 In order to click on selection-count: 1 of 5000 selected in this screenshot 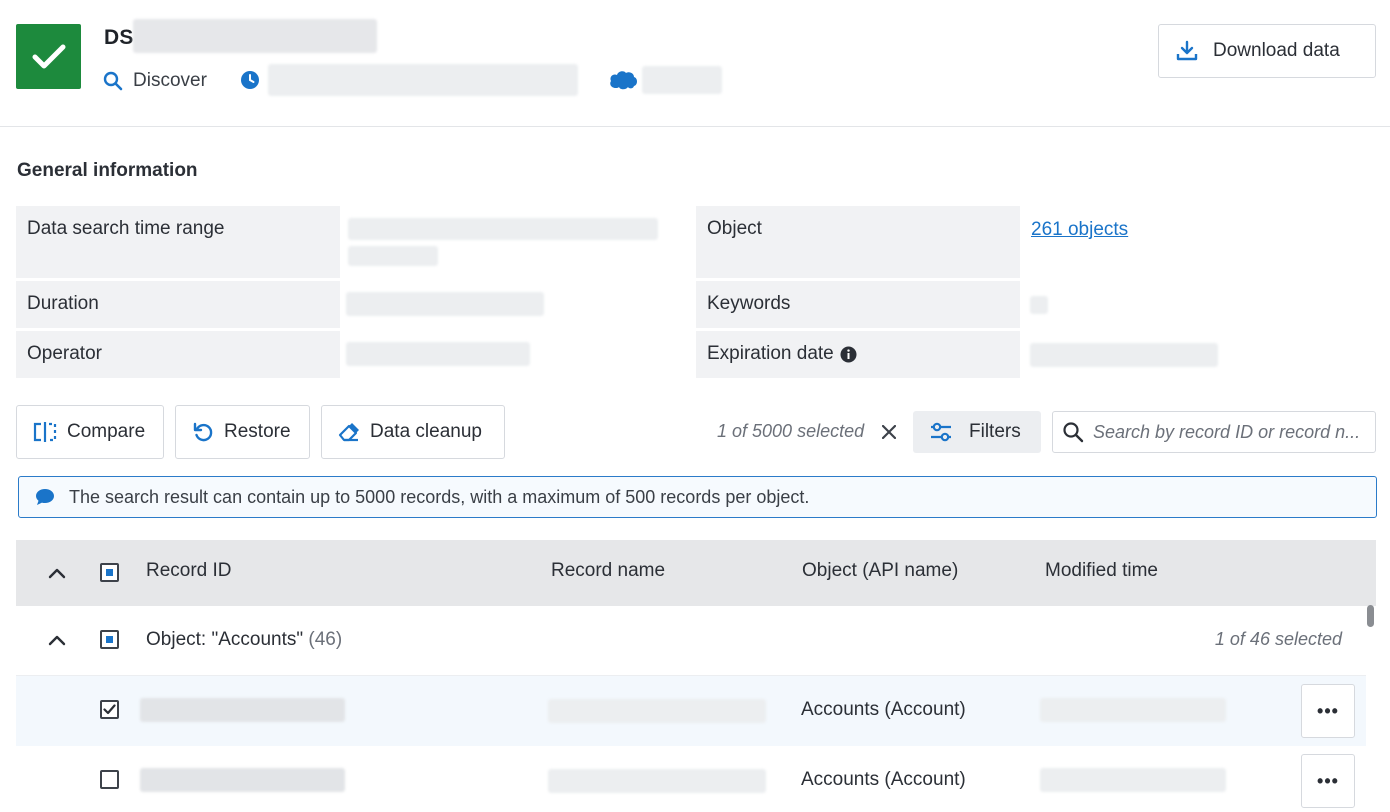, I will do `click(791, 431)`.